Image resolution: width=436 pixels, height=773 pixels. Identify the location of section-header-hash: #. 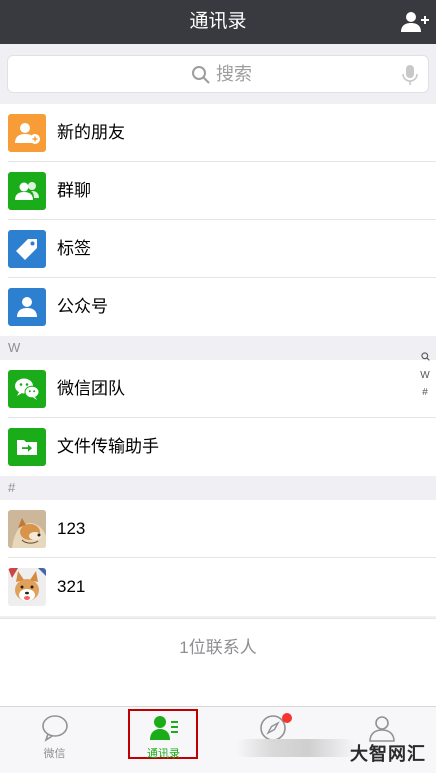
(218, 488).